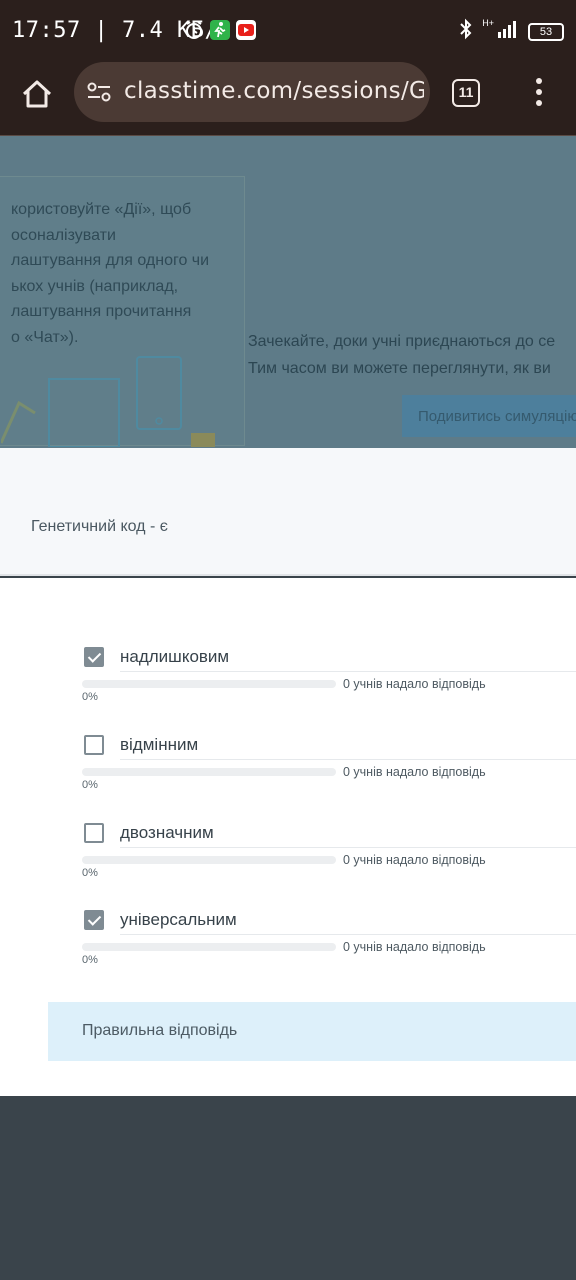 This screenshot has width=576, height=1280. I want to click on status-bar: 17:57 | 7.4 КБ/с H+ 53, so click(288, 31).